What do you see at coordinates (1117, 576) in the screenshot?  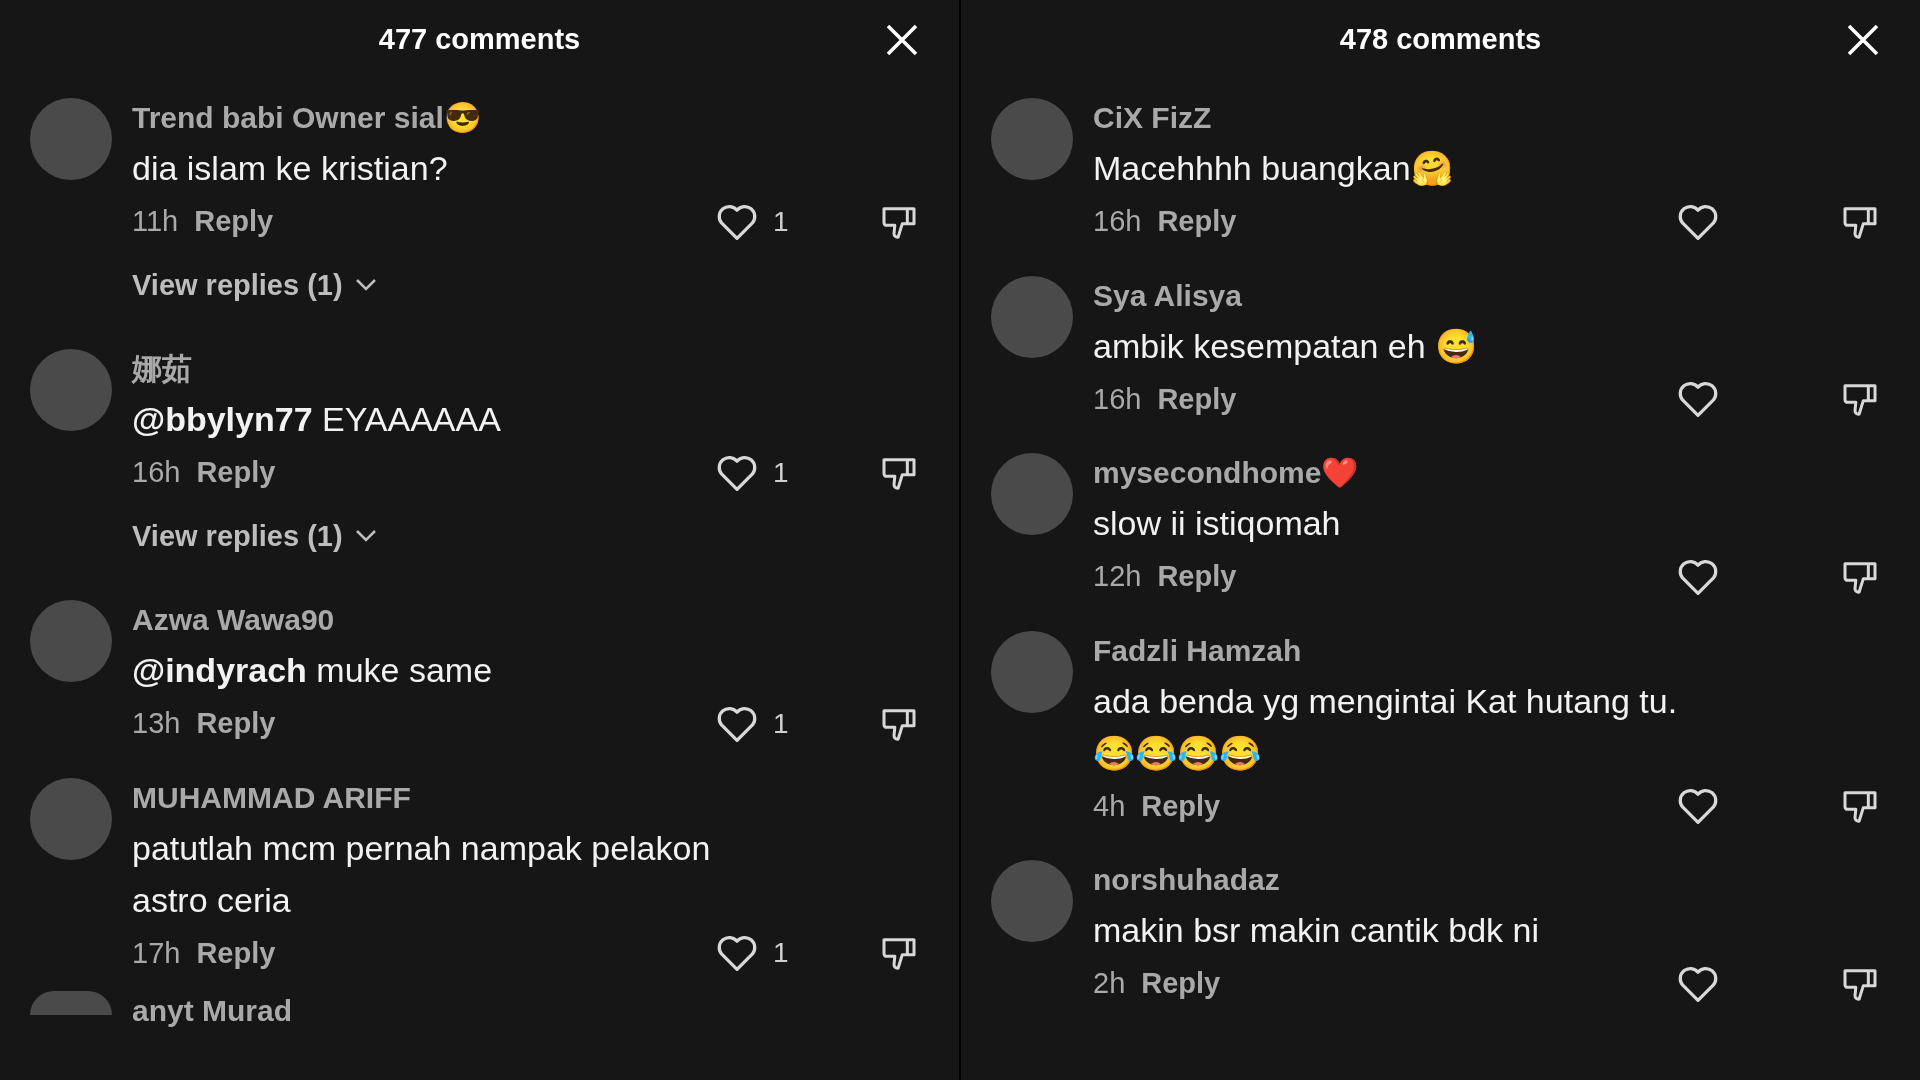 I see `comment-time: 12h` at bounding box center [1117, 576].